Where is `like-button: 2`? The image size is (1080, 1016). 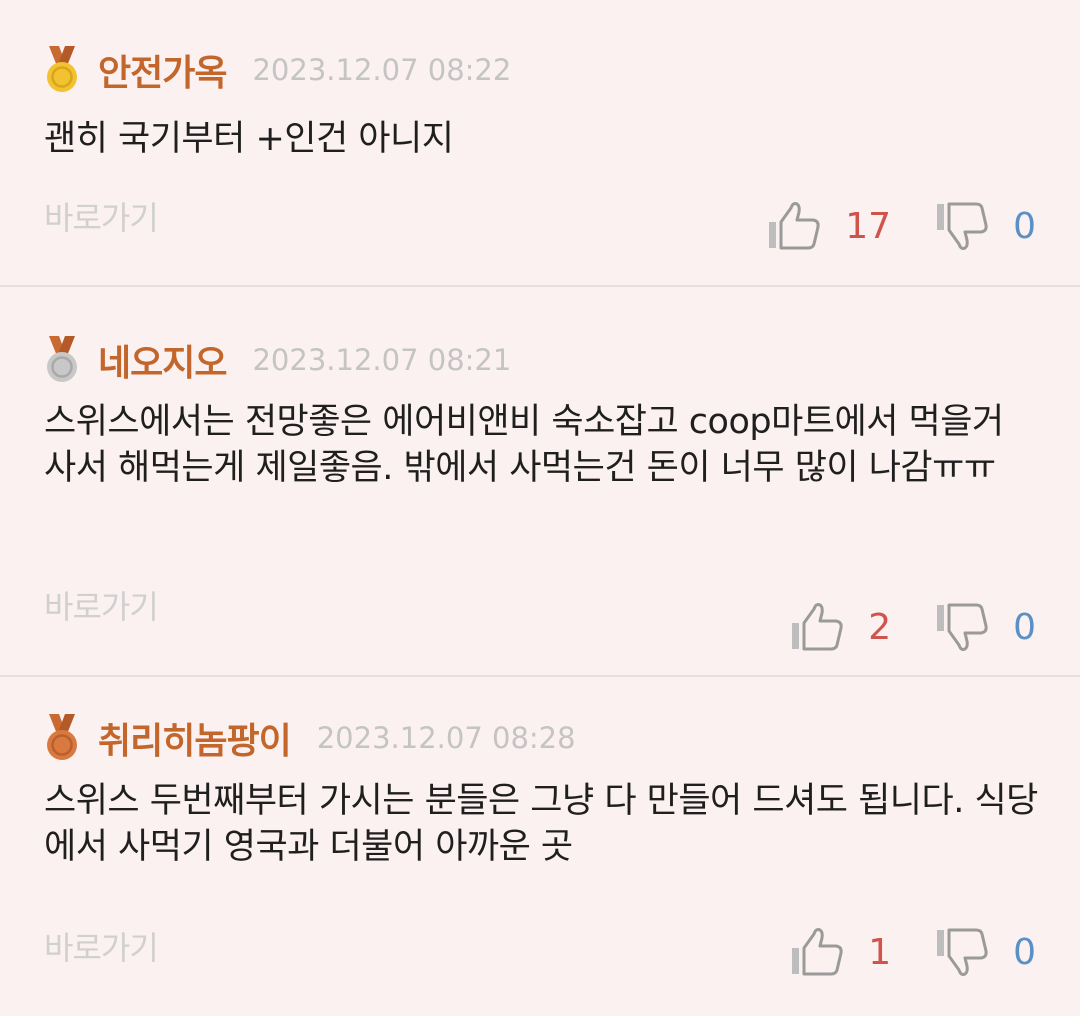 like-button: 2 is located at coordinates (840, 627).